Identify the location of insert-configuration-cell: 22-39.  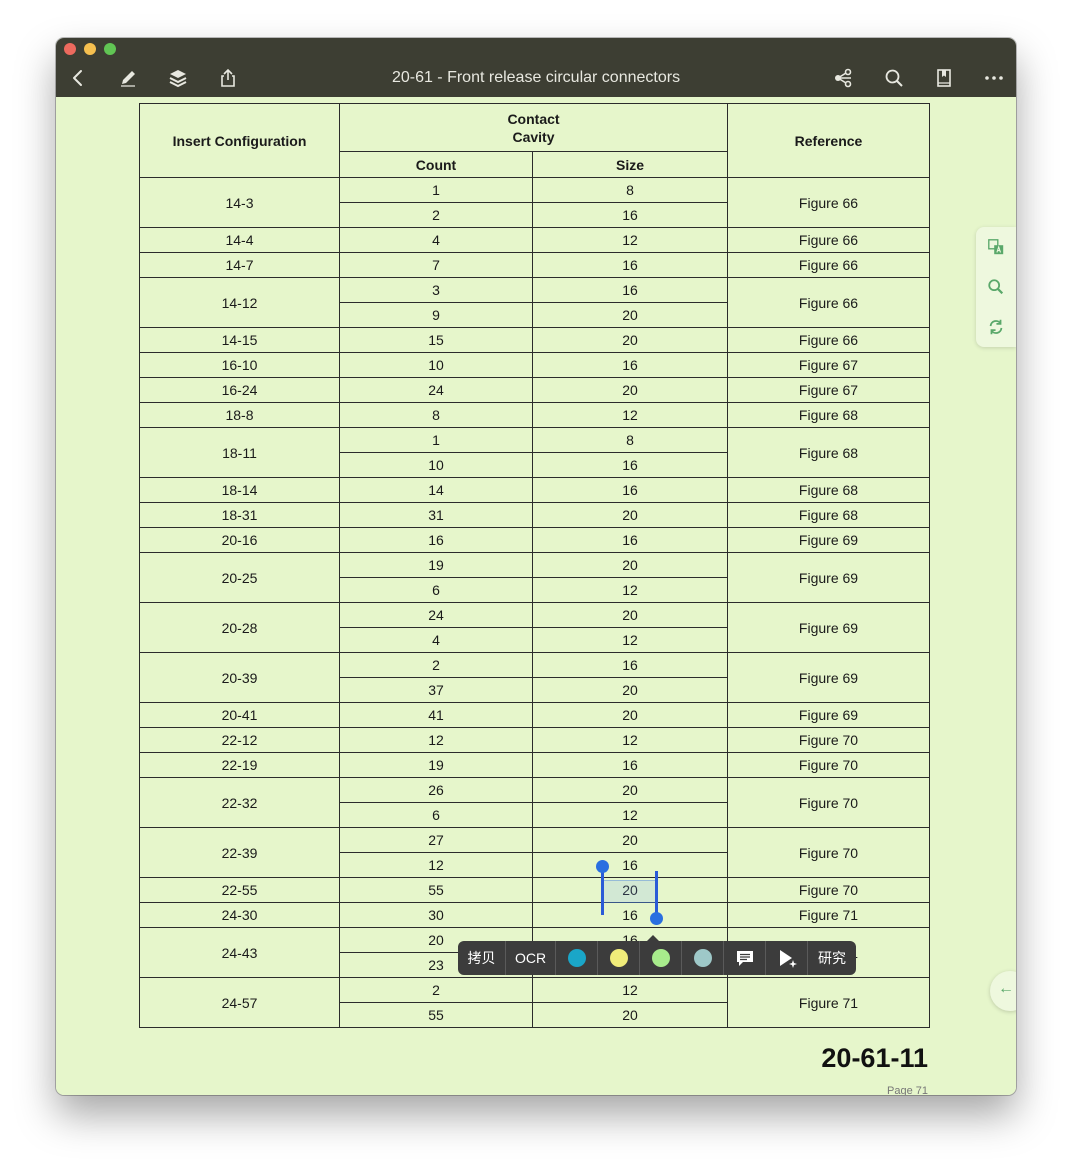
(239, 852).